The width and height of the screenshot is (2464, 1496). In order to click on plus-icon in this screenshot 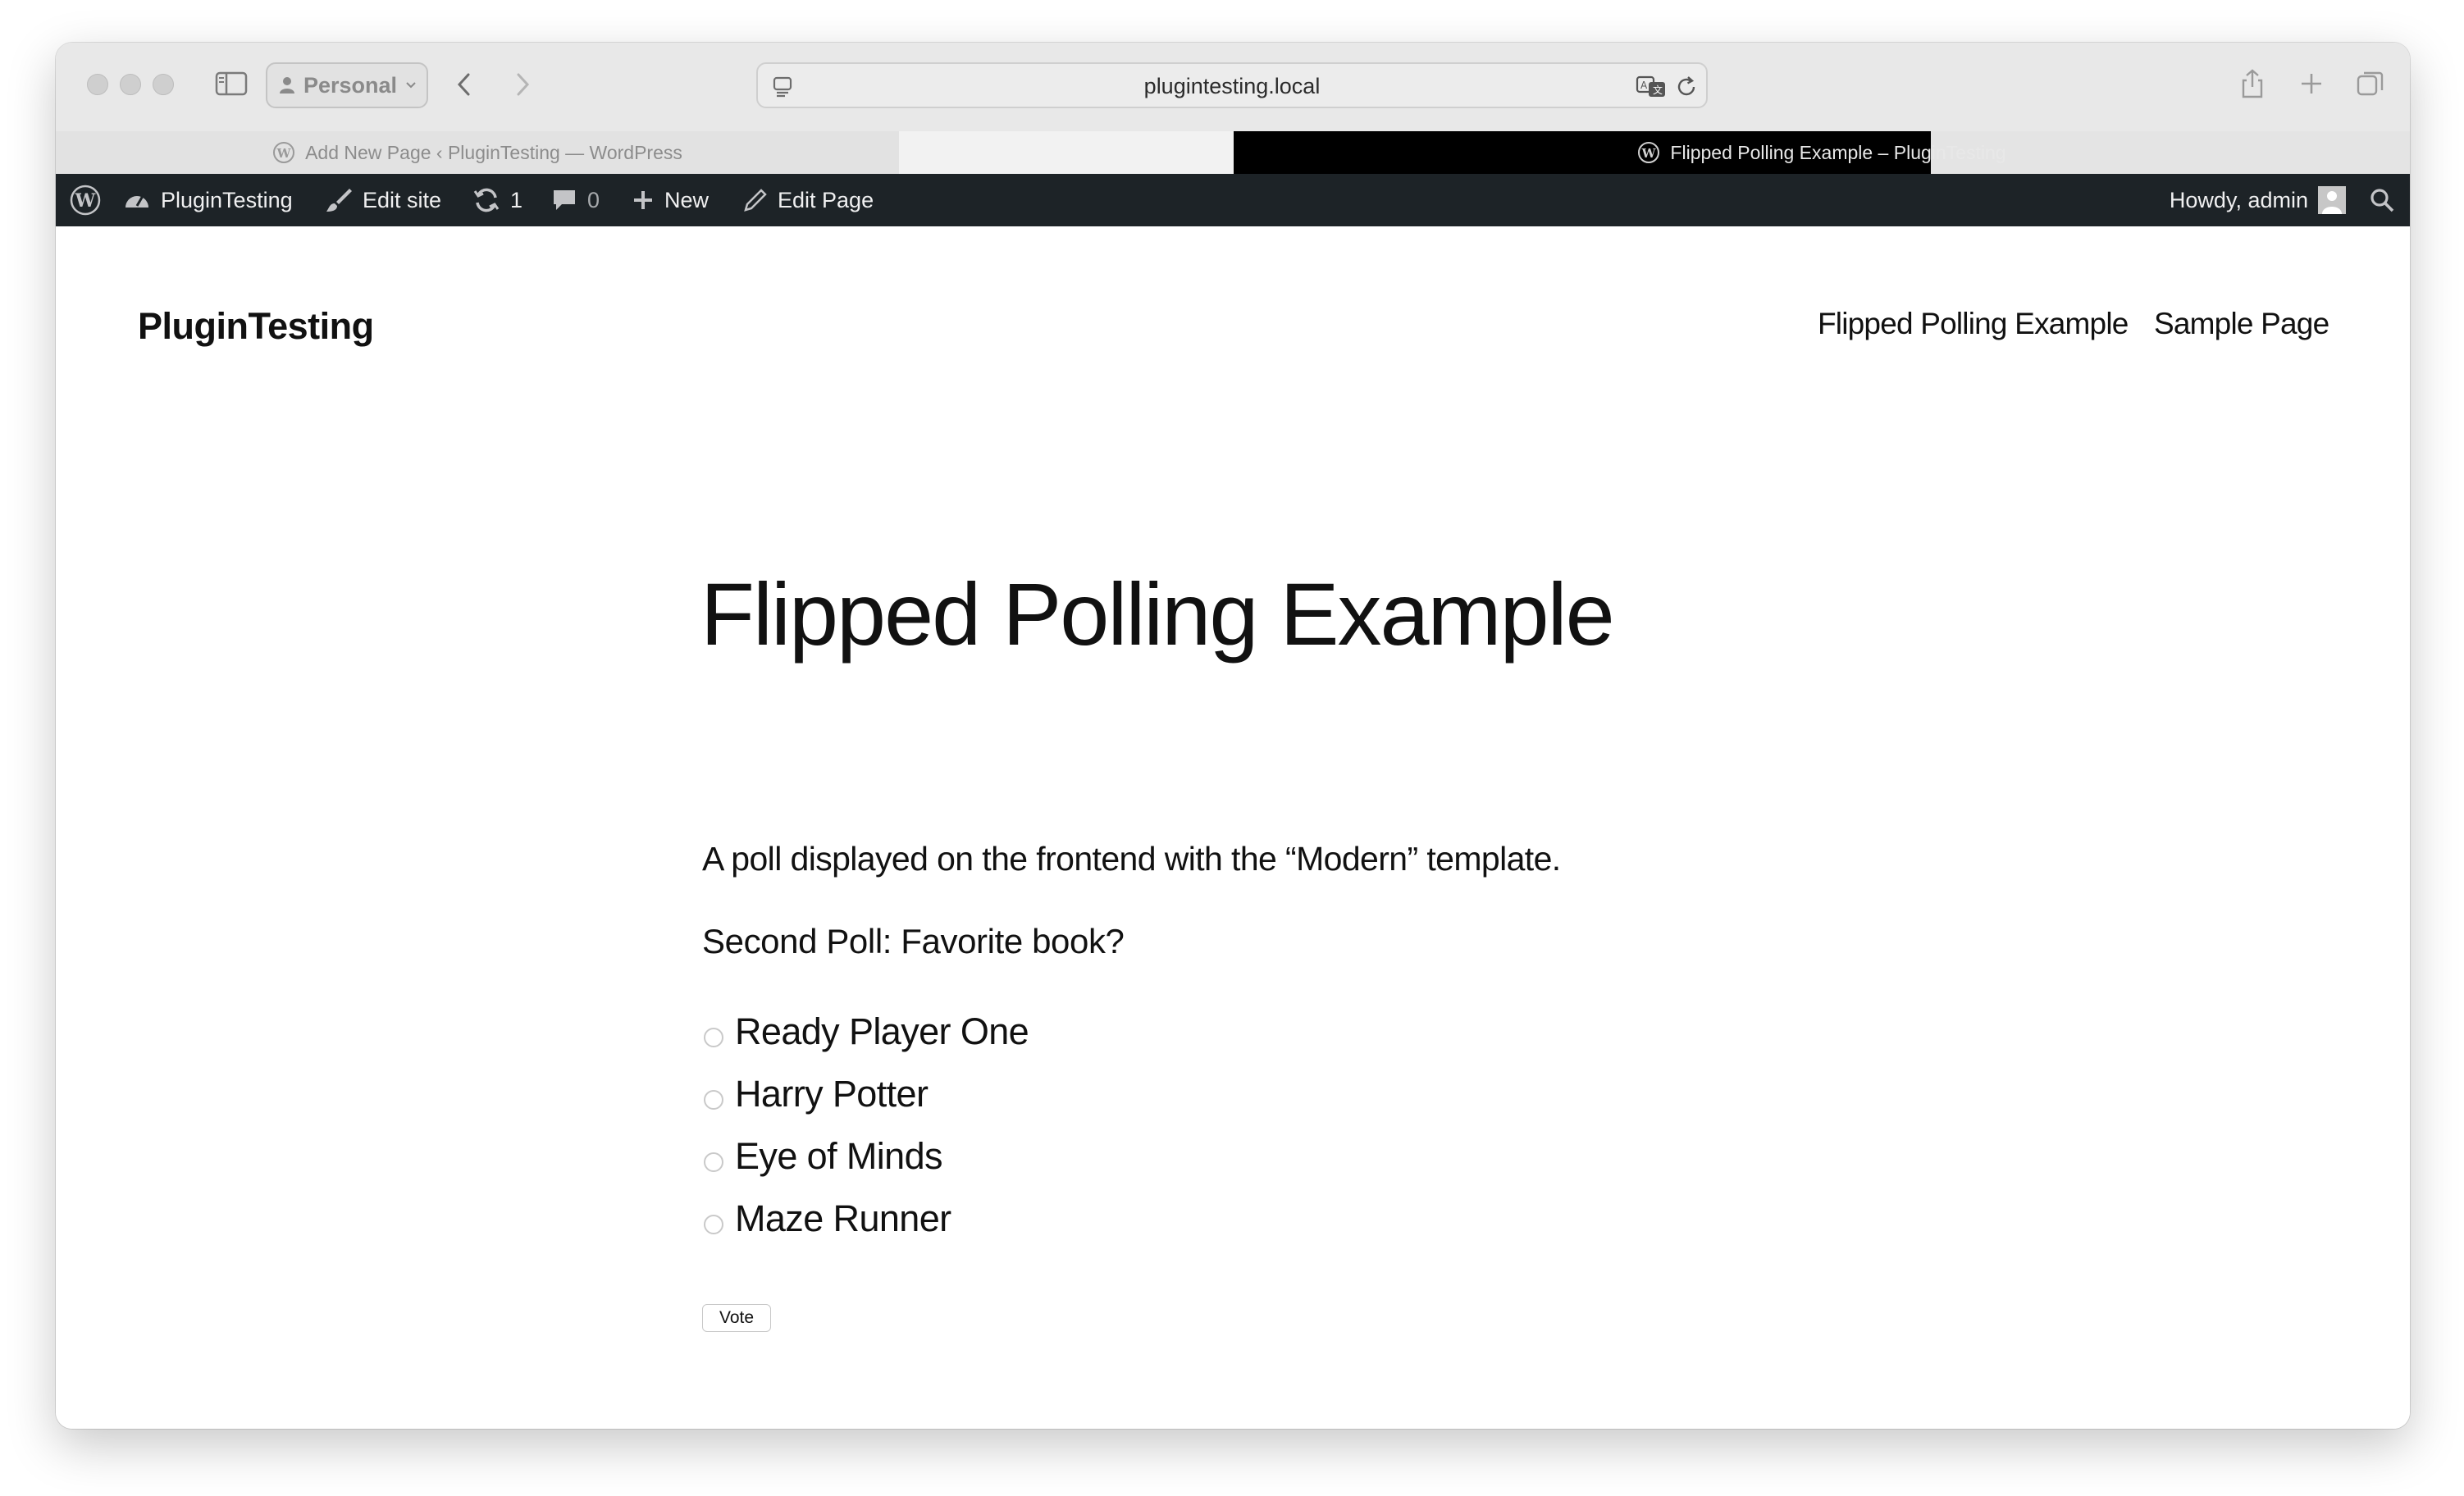, I will do `click(643, 200)`.